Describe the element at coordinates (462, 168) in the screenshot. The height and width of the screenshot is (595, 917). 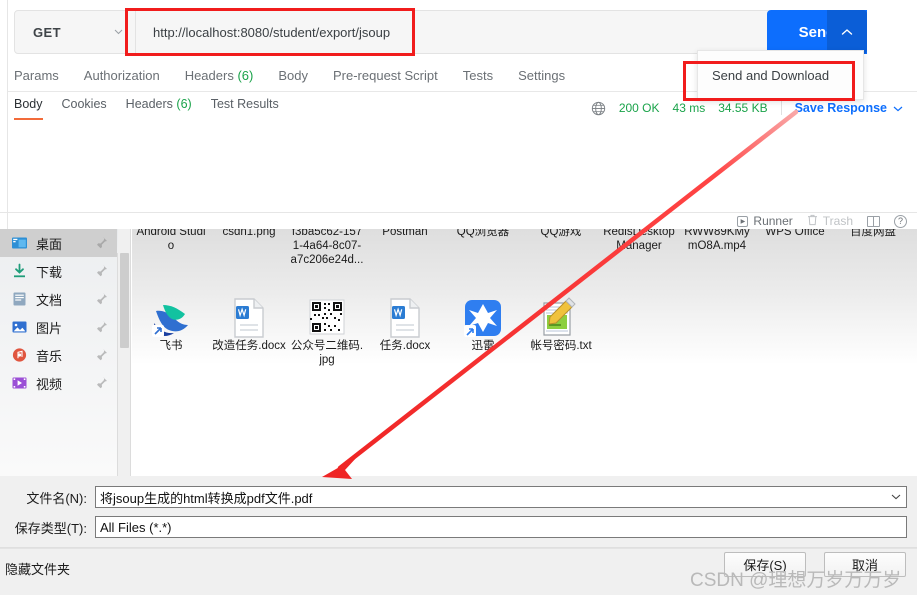
I see `response-body-area` at that location.